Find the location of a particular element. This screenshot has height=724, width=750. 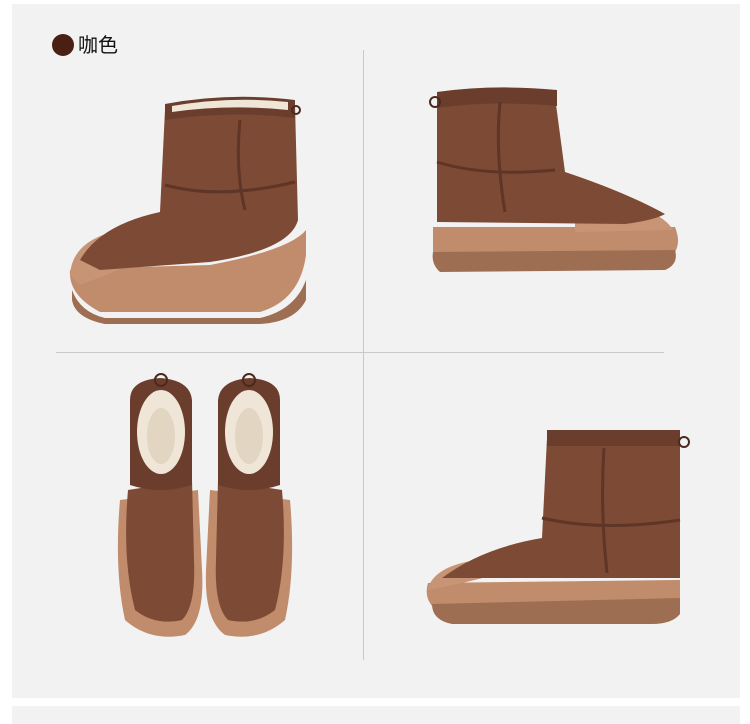

vertical-divider is located at coordinates (363, 355).